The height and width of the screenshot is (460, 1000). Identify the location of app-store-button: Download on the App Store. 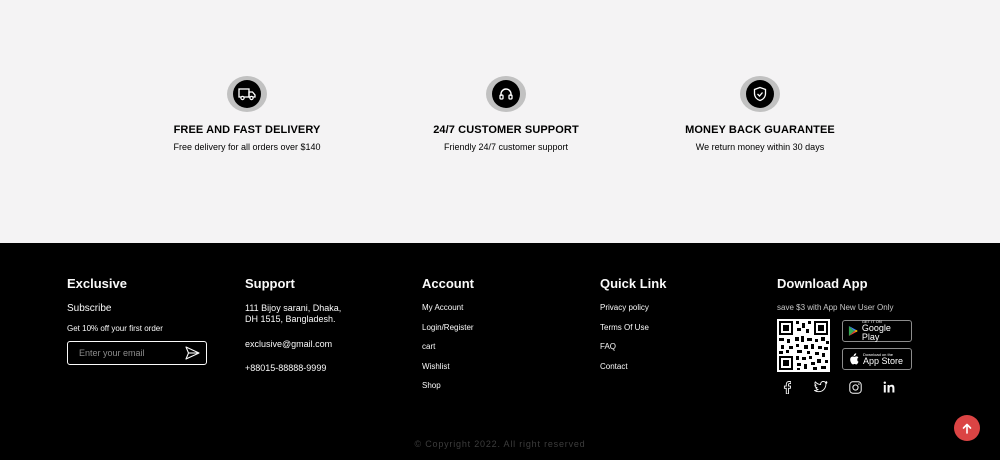
(877, 359).